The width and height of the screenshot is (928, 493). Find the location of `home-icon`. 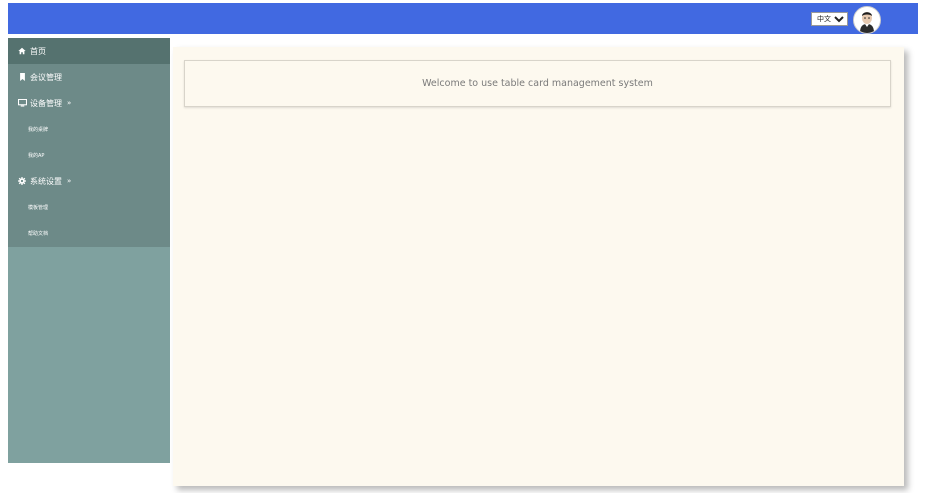

home-icon is located at coordinates (22, 51).